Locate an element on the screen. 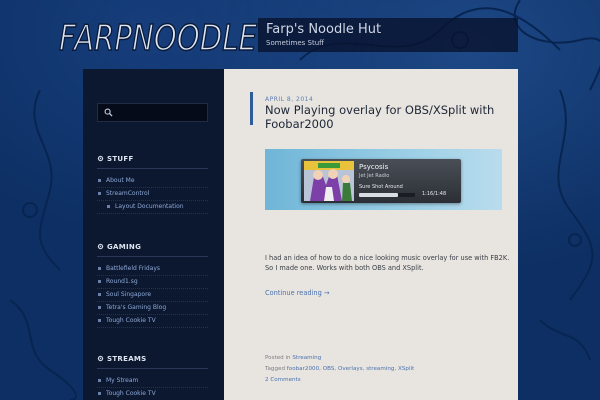 Image resolution: width=600 pixels, height=400 pixels. comments-link: 2 Comments is located at coordinates (283, 380).